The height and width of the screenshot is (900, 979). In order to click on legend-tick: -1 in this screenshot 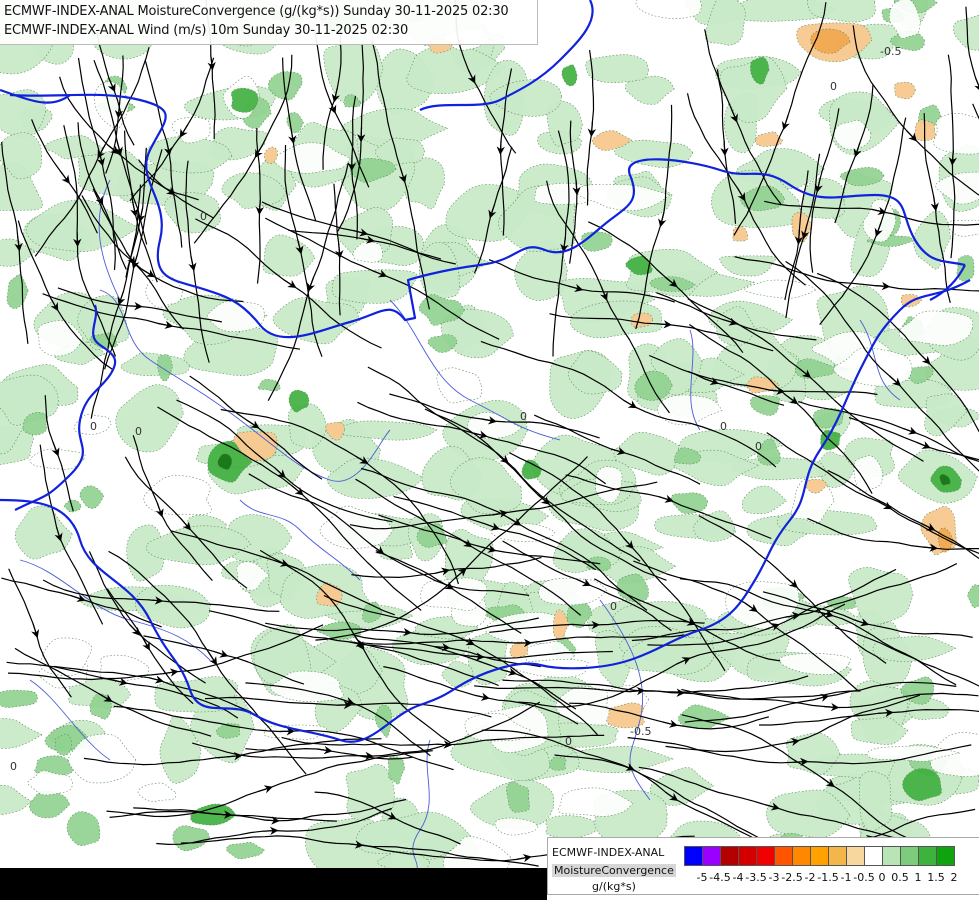, I will do `click(846, 877)`.